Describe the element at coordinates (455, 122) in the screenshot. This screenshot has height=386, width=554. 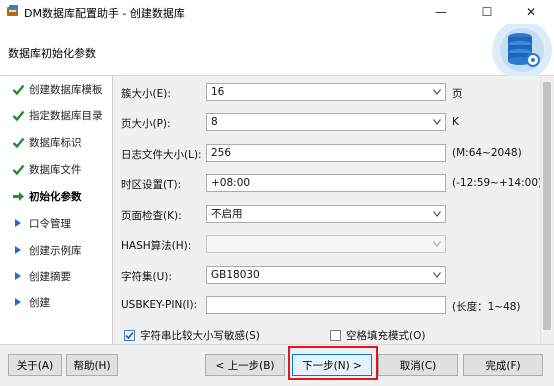
I see `page-size-unit: K` at that location.